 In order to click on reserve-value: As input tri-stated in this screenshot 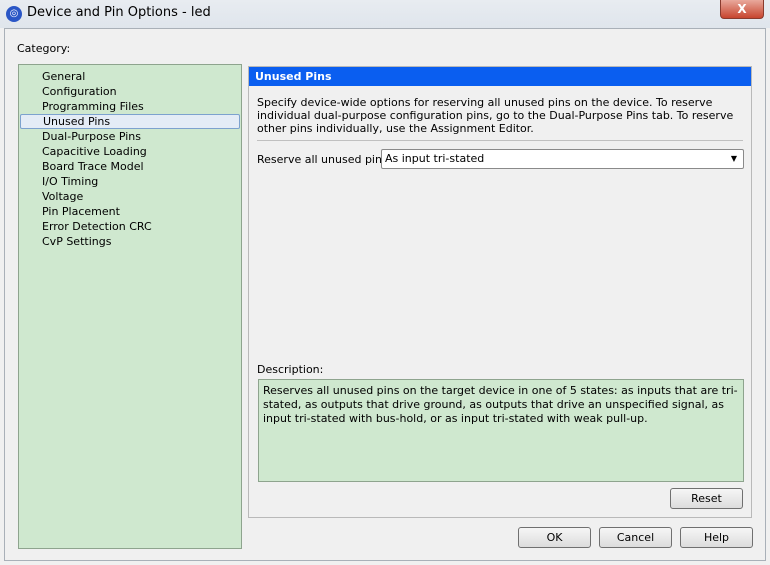, I will do `click(435, 158)`.